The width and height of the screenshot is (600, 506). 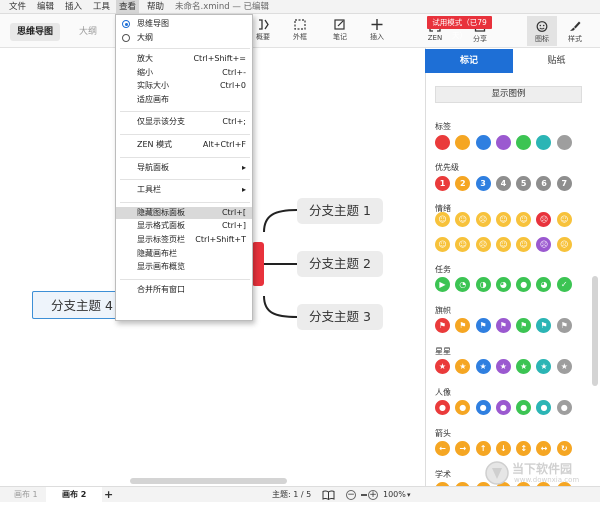 What do you see at coordinates (469, 61) in the screenshot?
I see `tab-markers: 标记` at bounding box center [469, 61].